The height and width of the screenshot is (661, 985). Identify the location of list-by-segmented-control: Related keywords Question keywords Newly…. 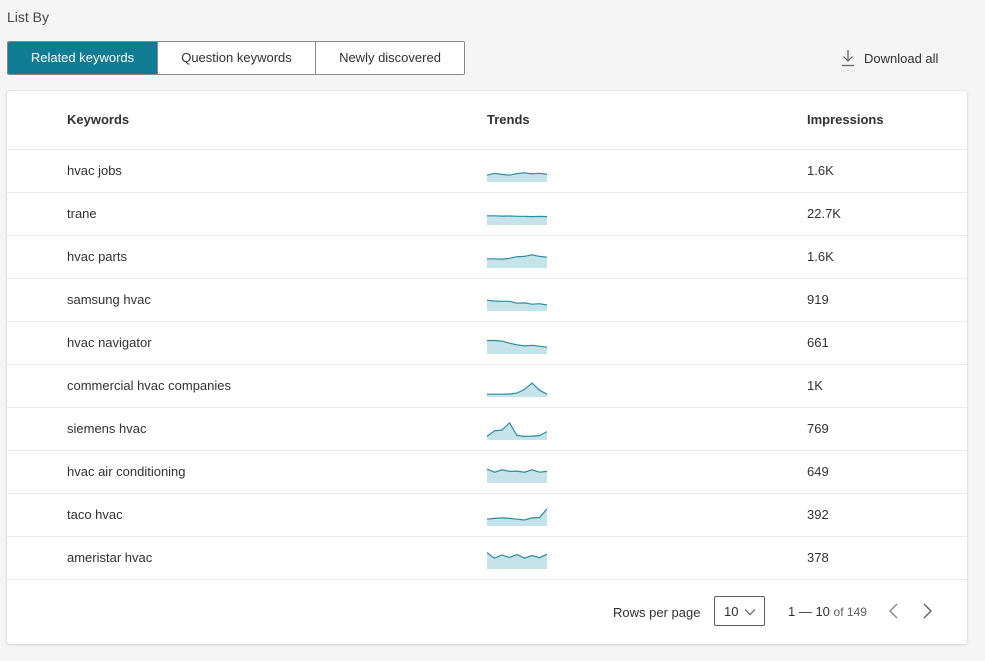
(236, 58).